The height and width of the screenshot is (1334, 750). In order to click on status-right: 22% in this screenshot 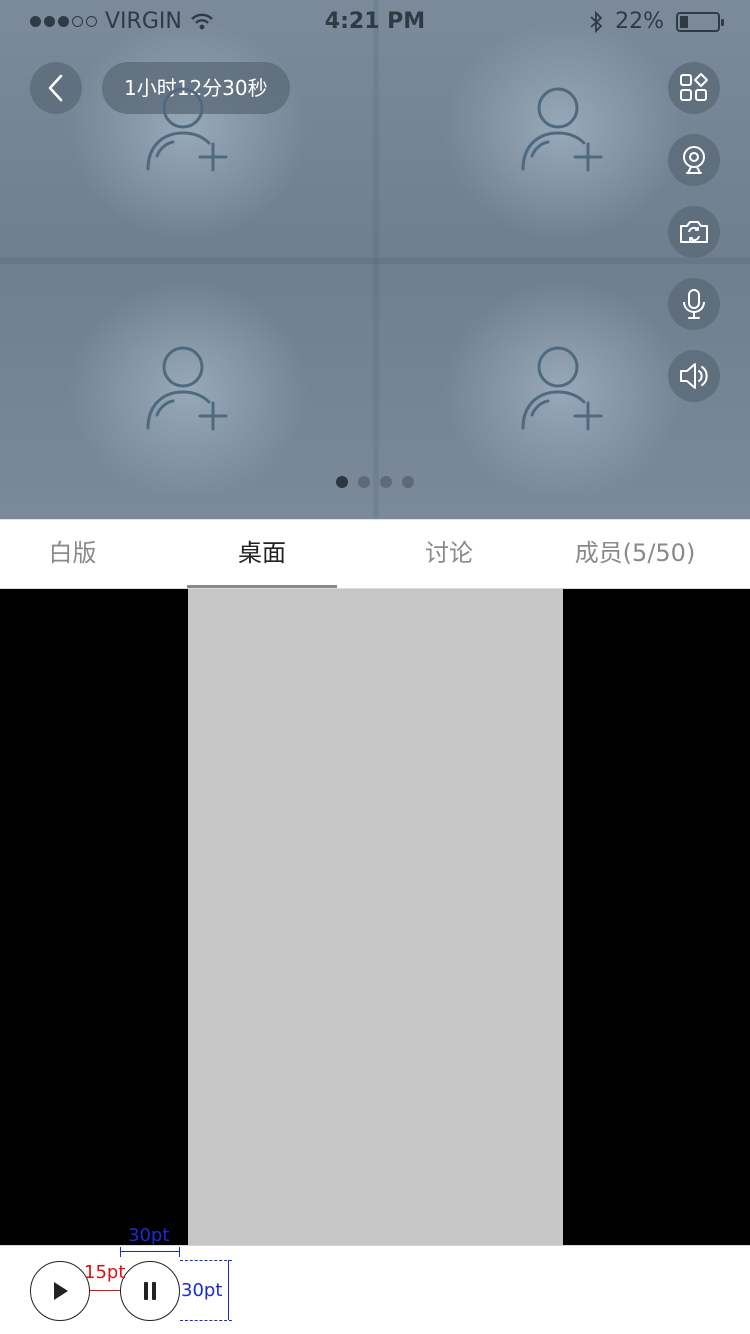, I will do `click(656, 21)`.